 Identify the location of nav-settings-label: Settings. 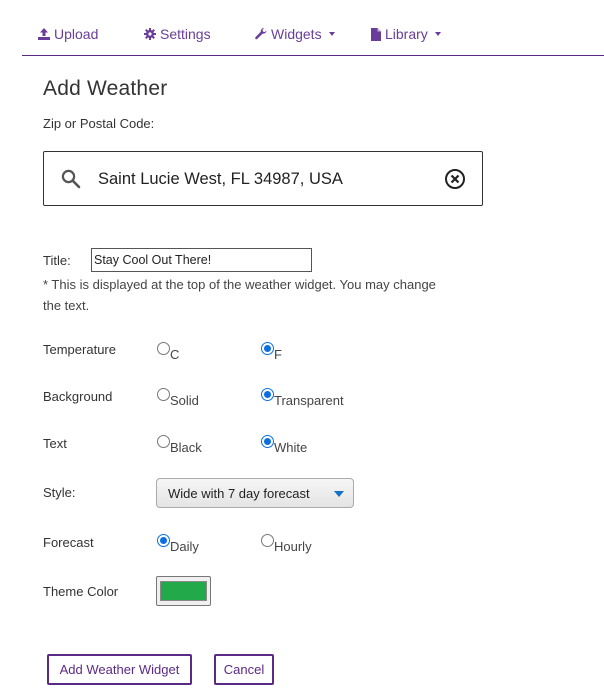
(185, 34).